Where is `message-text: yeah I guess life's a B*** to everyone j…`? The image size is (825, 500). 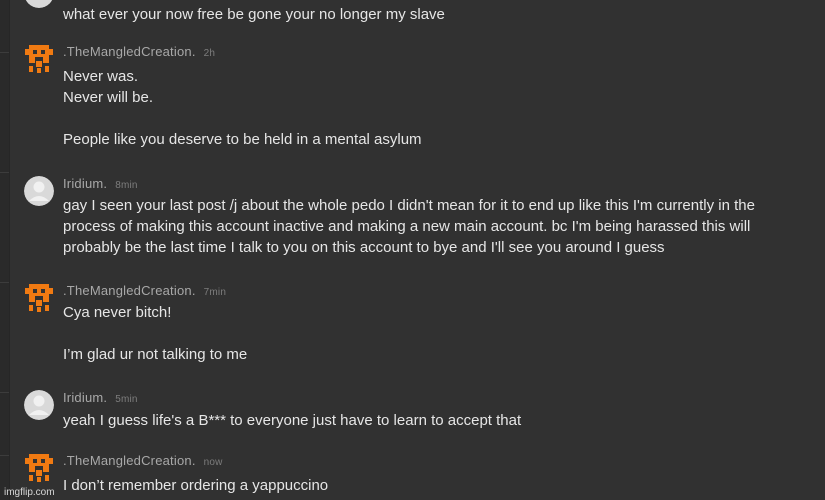
message-text: yeah I guess life's a B*** to everyone j… is located at coordinates (292, 420).